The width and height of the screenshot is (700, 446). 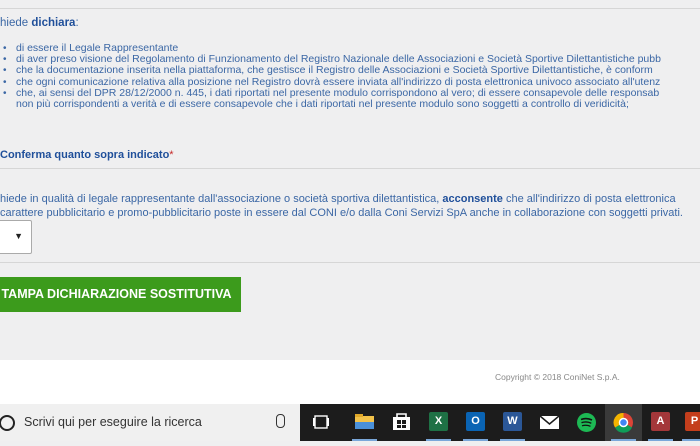 I want to click on consent-select: ▼, so click(x=16, y=237).